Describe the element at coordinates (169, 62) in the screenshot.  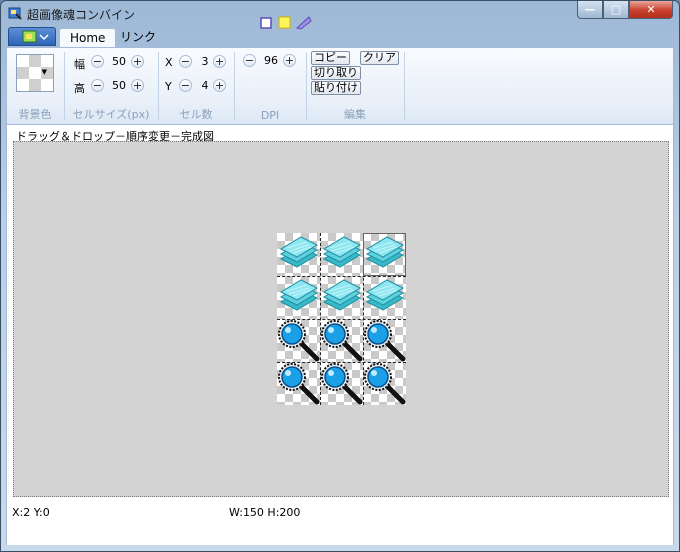
I see `x-count-label: X` at that location.